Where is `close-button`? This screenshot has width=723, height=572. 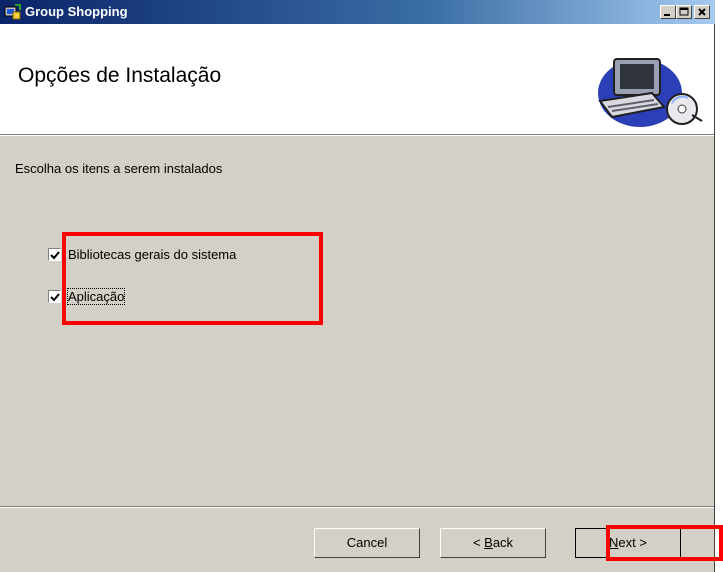
close-button is located at coordinates (702, 12).